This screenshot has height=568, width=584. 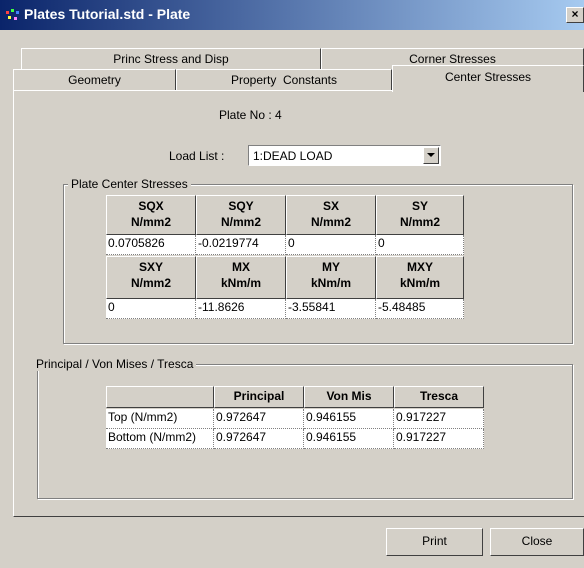 I want to click on column-header: SX N/mm2, so click(x=331, y=215).